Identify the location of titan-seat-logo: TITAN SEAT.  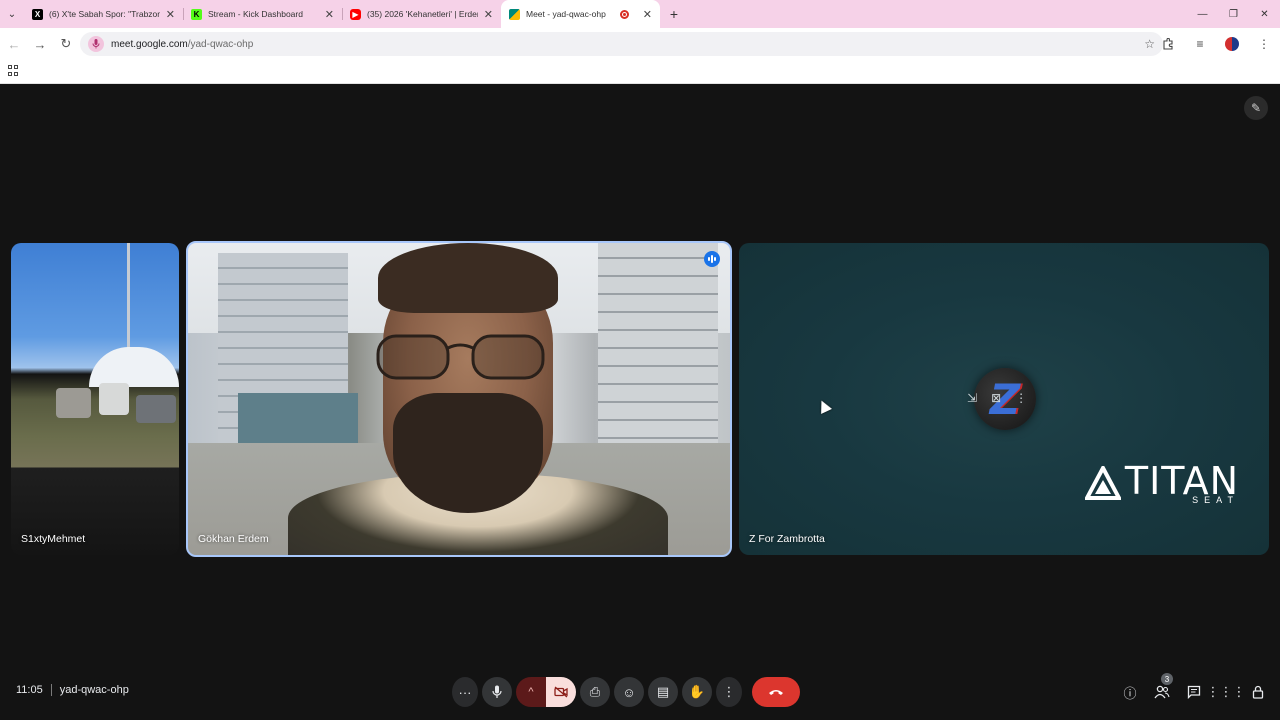
(1161, 482).